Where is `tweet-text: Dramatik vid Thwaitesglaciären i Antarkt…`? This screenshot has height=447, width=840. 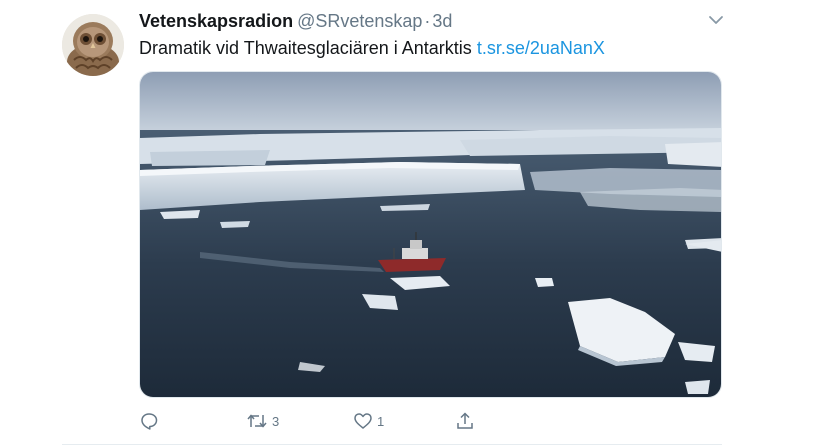 tweet-text: Dramatik vid Thwaitesglaciären i Antarkt… is located at coordinates (372, 48).